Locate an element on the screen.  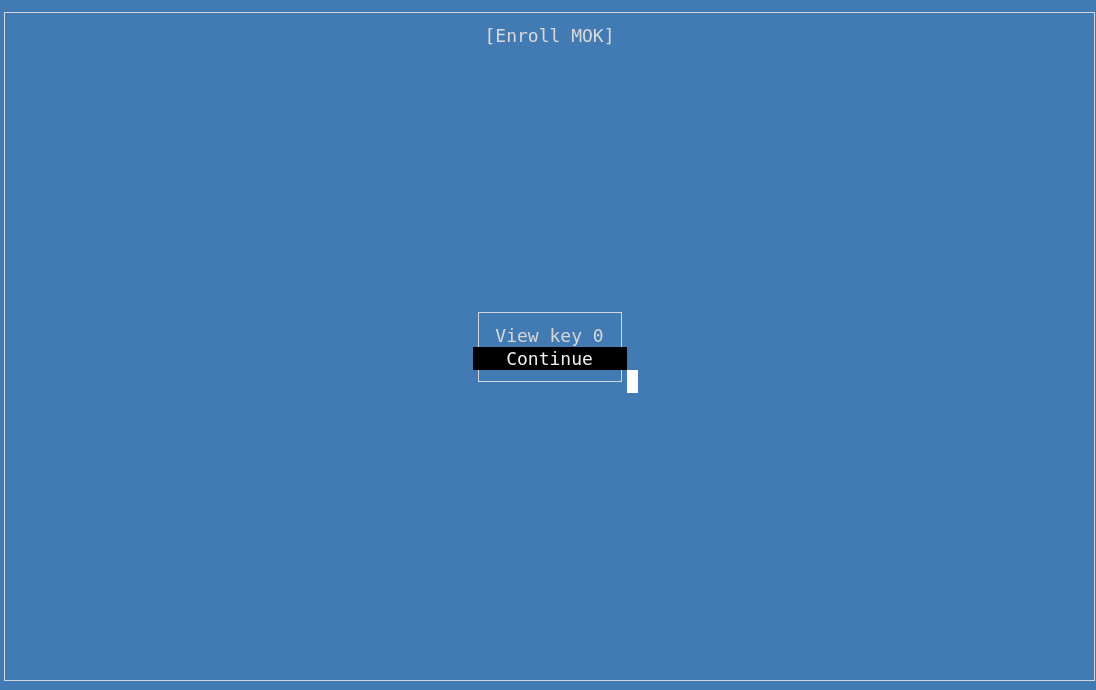
text-cursor-icon is located at coordinates (632, 381).